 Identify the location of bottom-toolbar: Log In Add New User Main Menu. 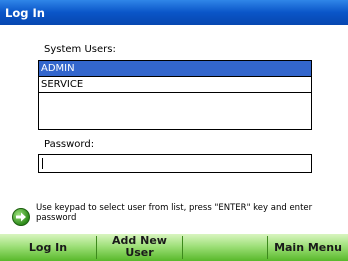
(174, 247).